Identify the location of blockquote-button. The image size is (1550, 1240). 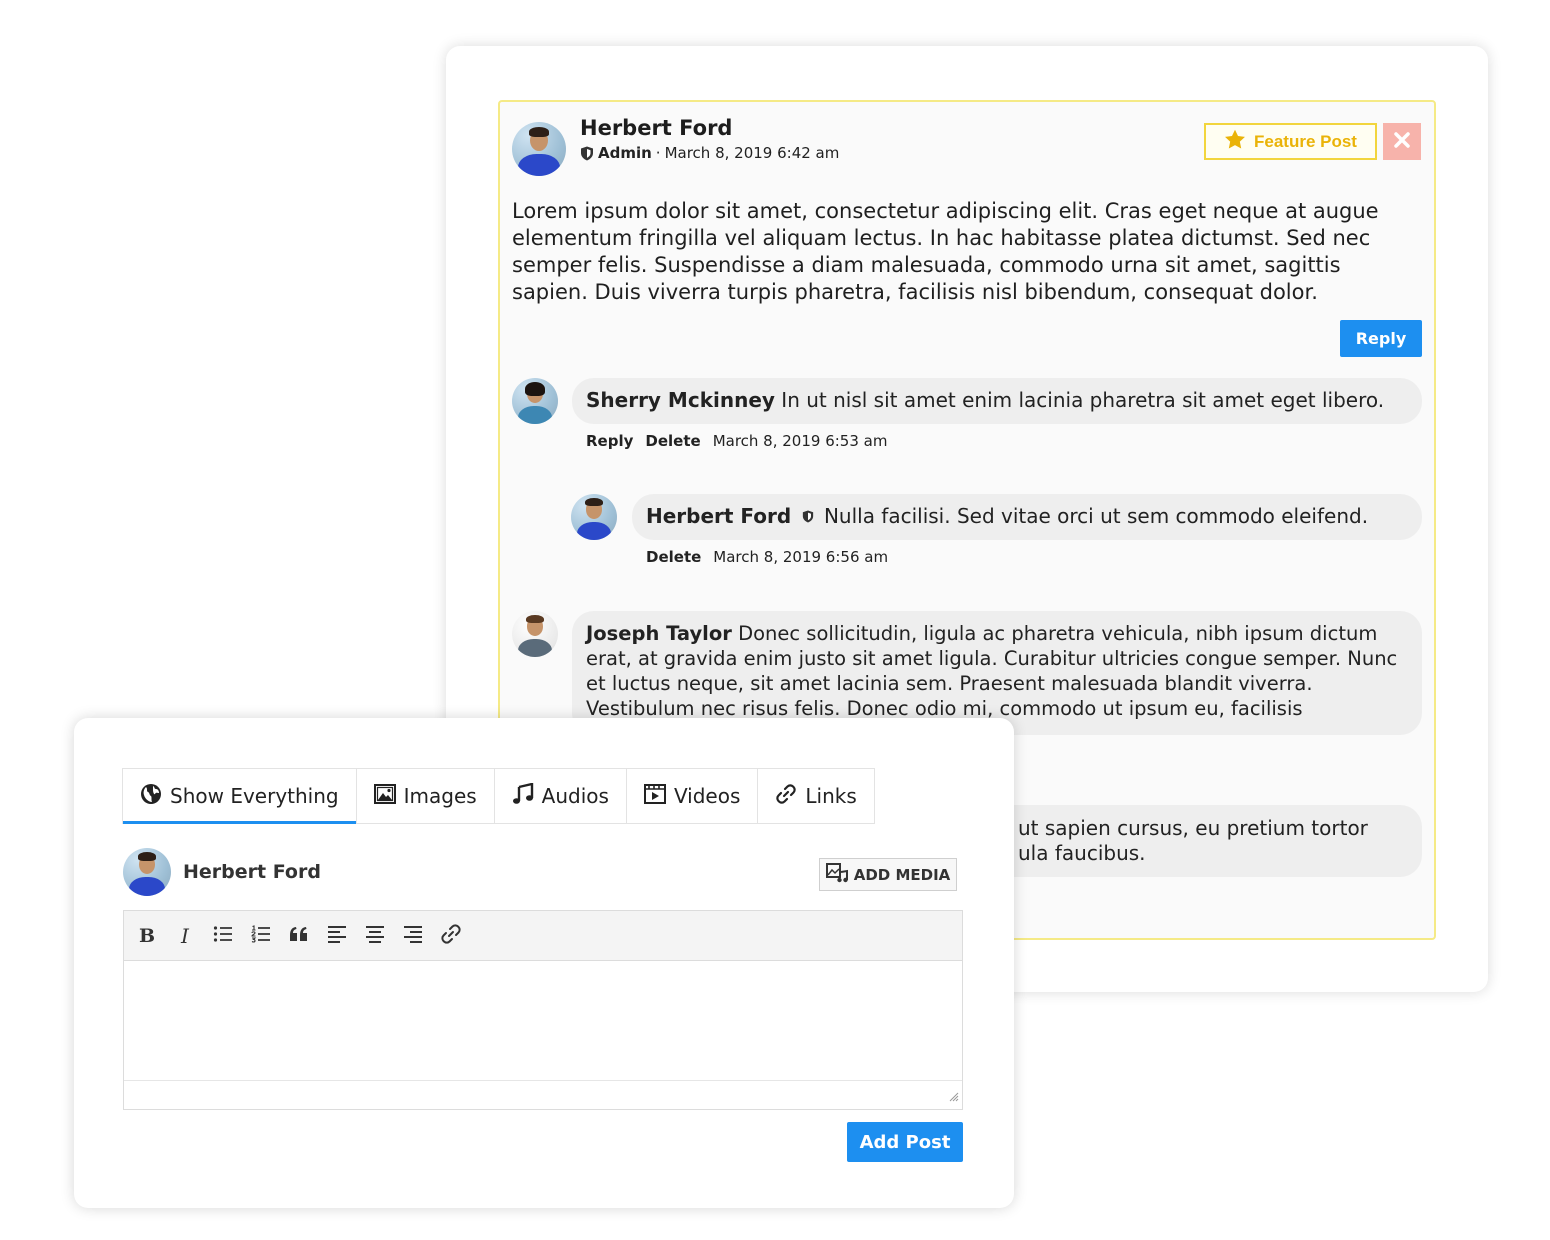
(299, 936).